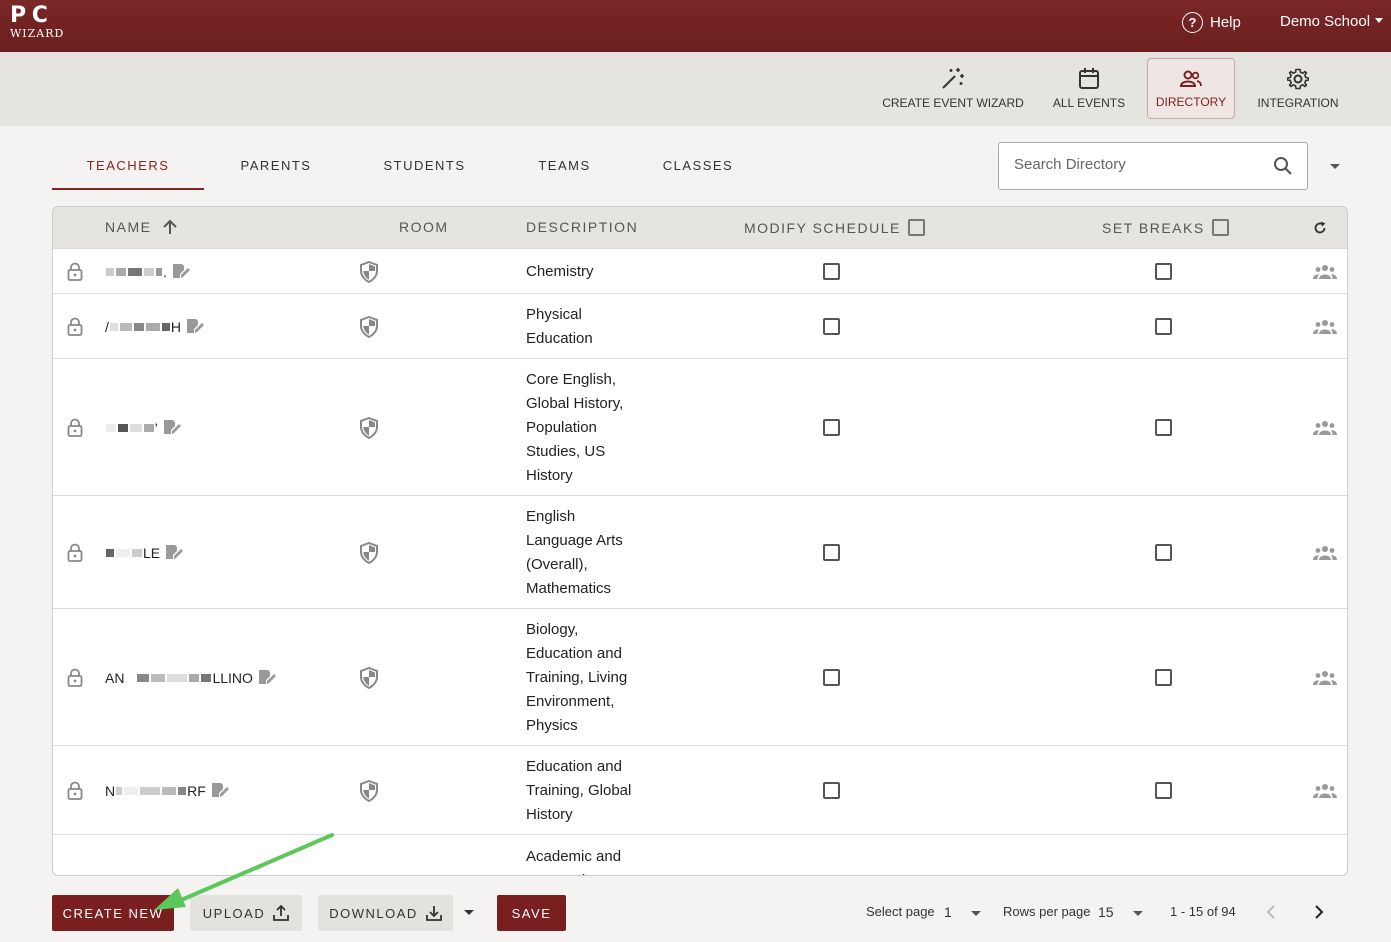 The image size is (1391, 942). Describe the element at coordinates (155, 327) in the screenshot. I see `teacher-name: / H` at that location.